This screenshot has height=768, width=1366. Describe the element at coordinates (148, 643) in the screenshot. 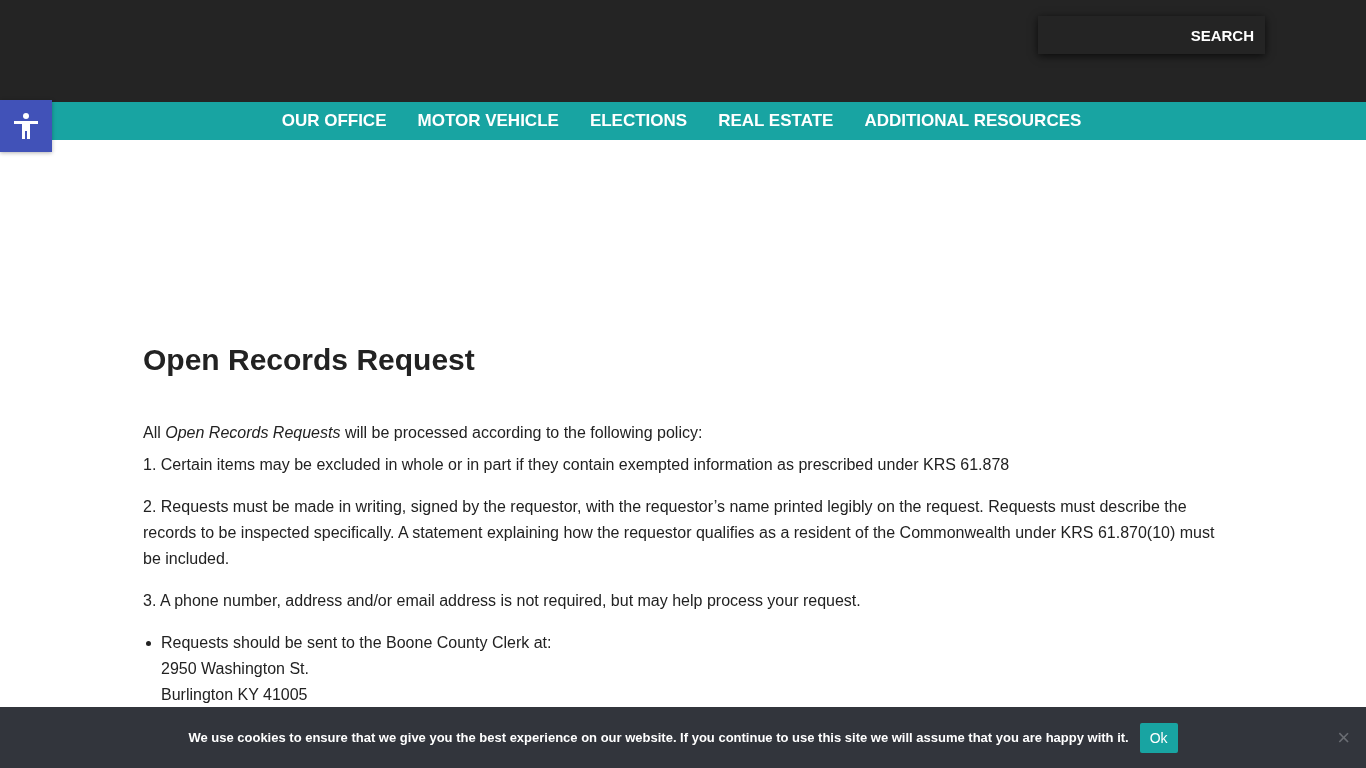

I see `bullet-icon` at that location.